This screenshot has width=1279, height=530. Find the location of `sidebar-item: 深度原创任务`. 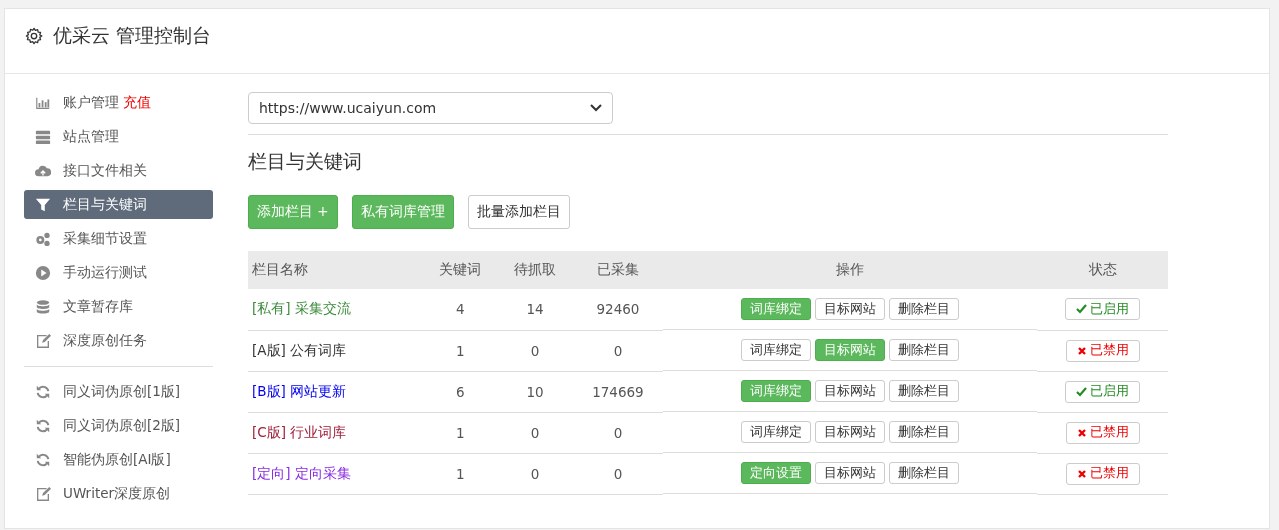

sidebar-item: 深度原创任务 is located at coordinates (118, 340).